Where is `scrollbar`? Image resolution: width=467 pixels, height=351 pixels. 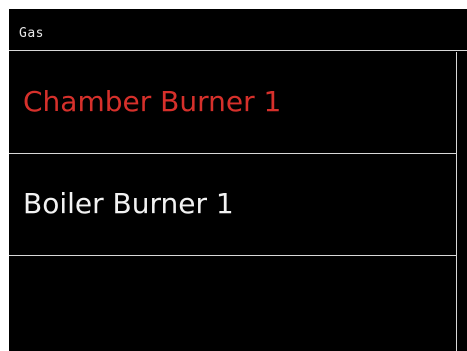 scrollbar is located at coordinates (461, 201).